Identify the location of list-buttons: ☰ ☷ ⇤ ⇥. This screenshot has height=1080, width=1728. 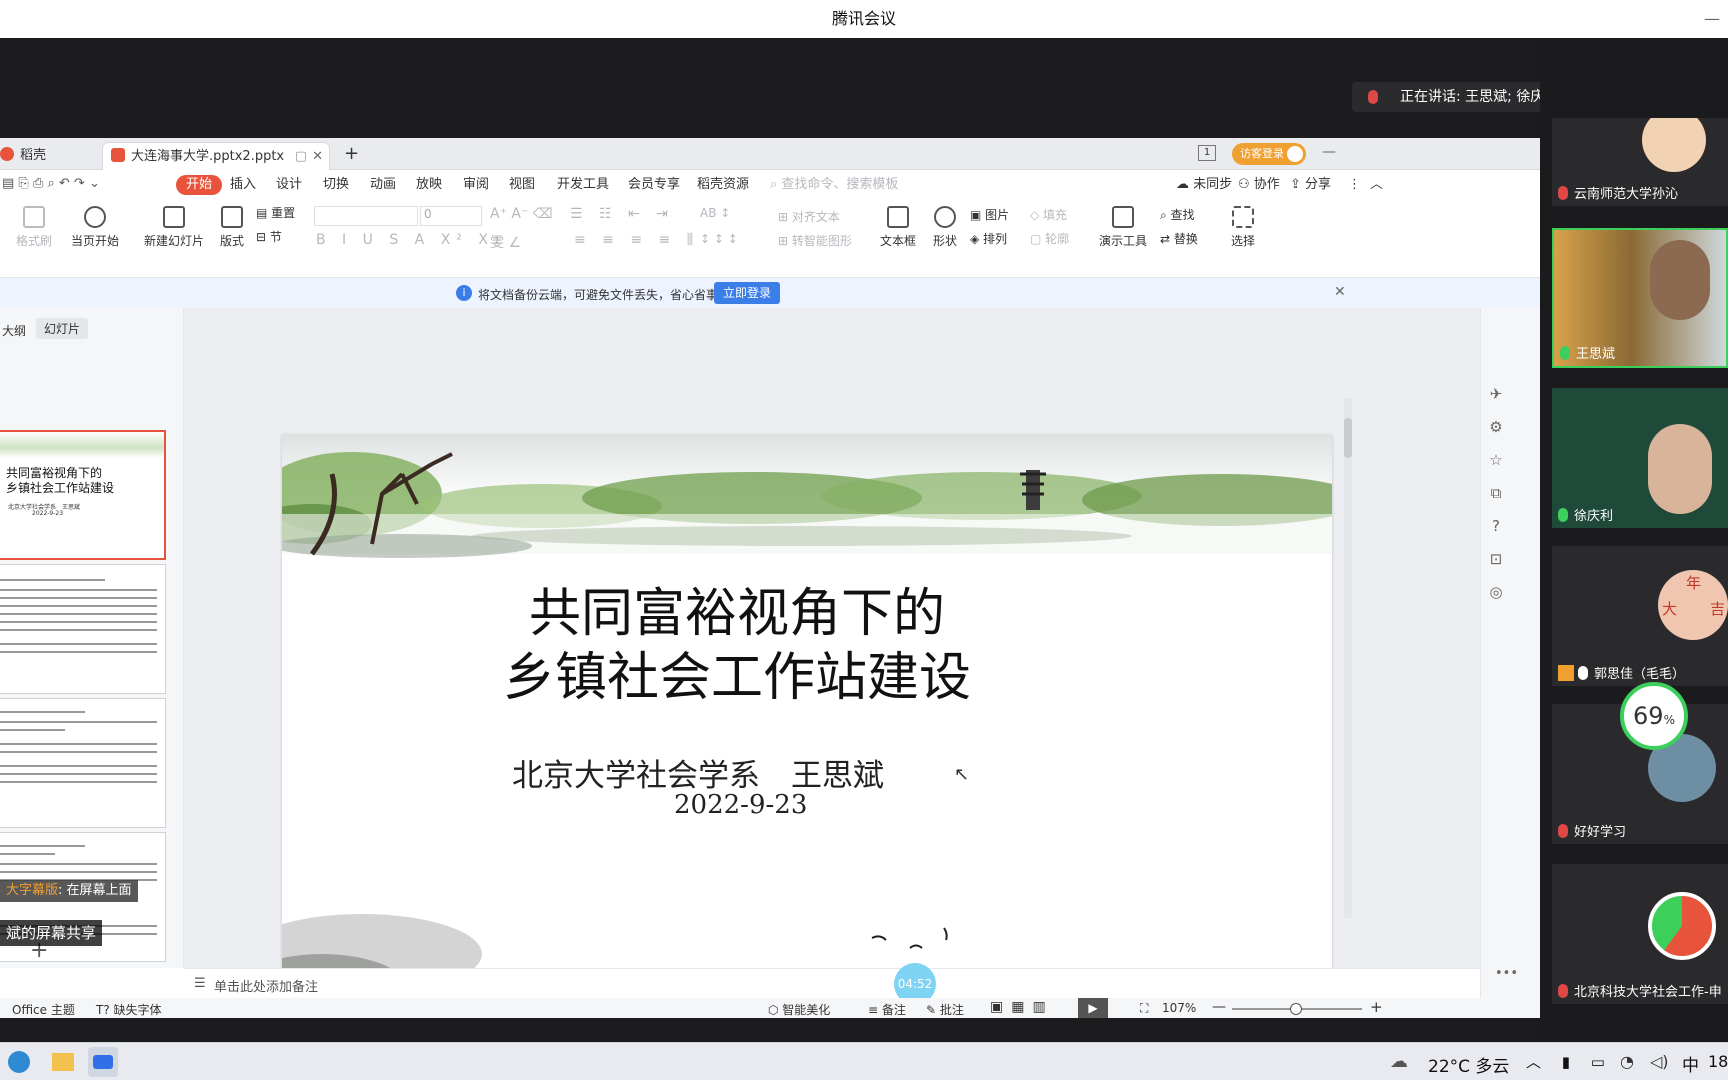
(622, 214).